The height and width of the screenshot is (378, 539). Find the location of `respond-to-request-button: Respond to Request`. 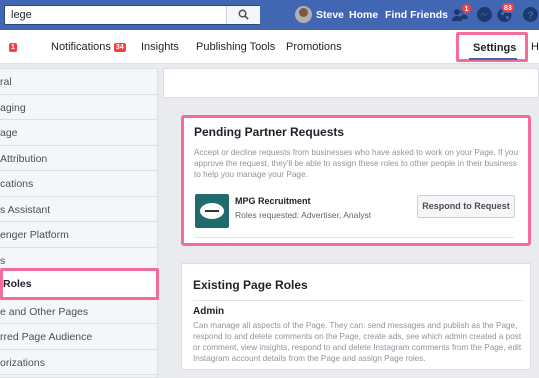

respond-to-request-button: Respond to Request is located at coordinates (466, 206).